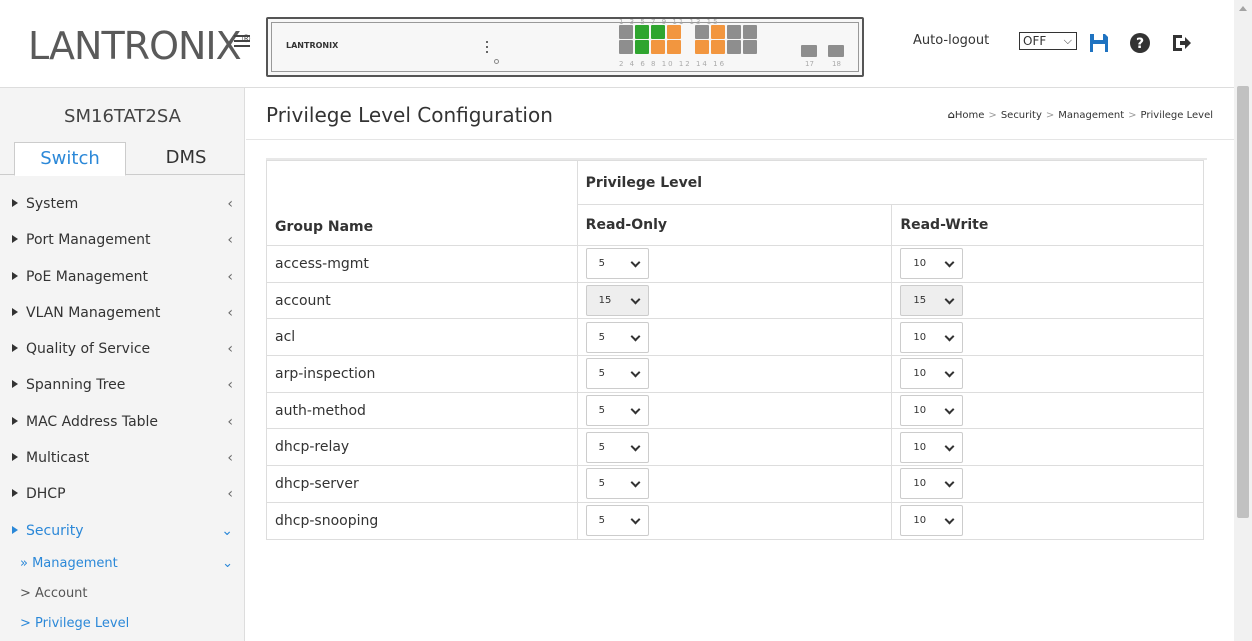 This screenshot has height=641, width=1252. Describe the element at coordinates (122, 531) in the screenshot. I see `sidebar-item-security: Security ⌄` at that location.